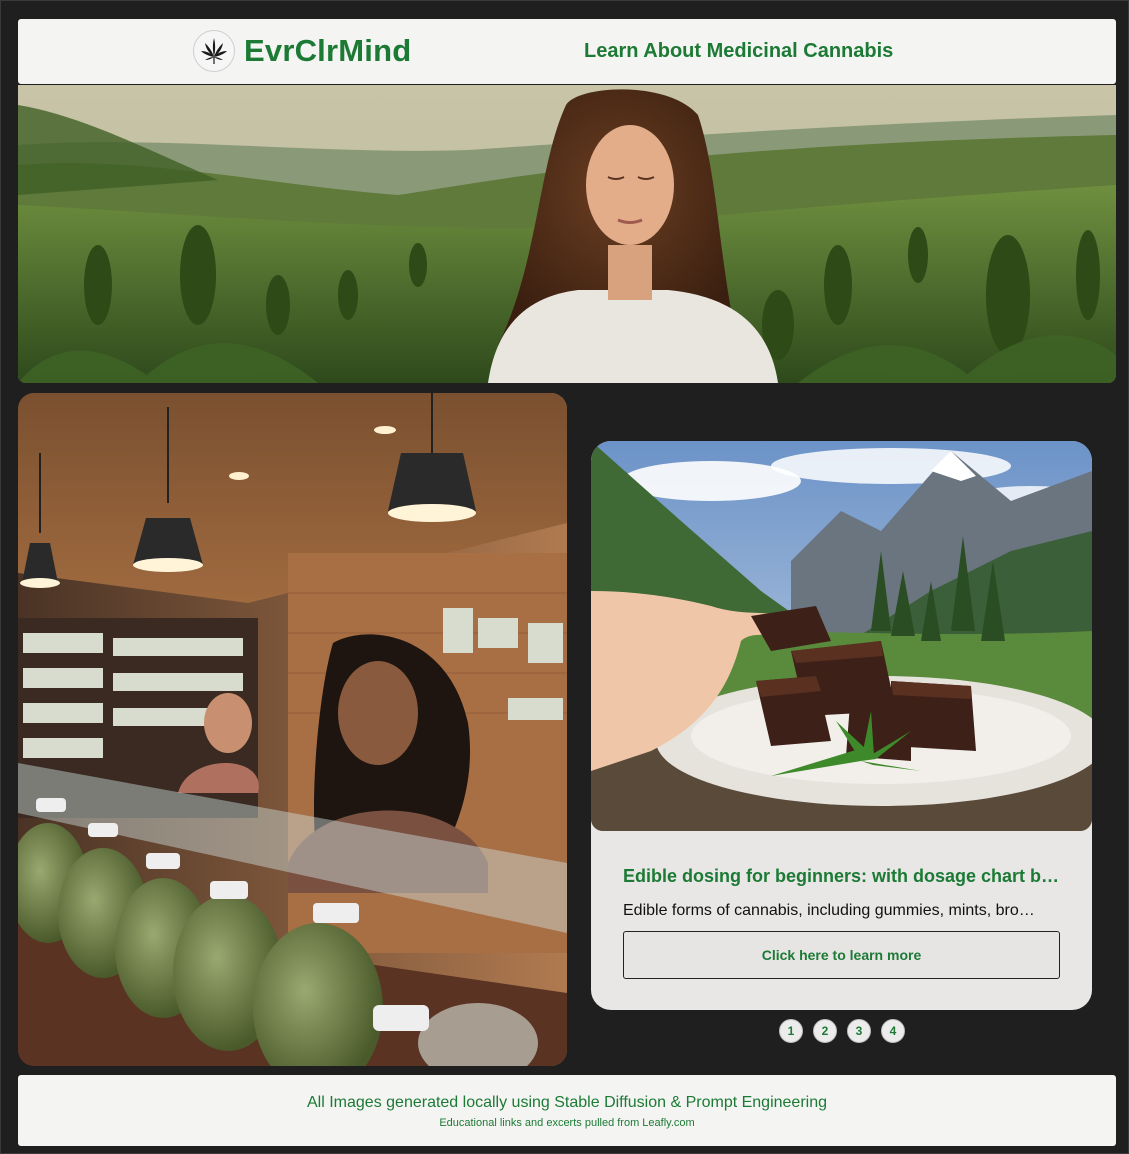 The height and width of the screenshot is (1154, 1129). I want to click on cannabis-leaf-icon, so click(214, 51).